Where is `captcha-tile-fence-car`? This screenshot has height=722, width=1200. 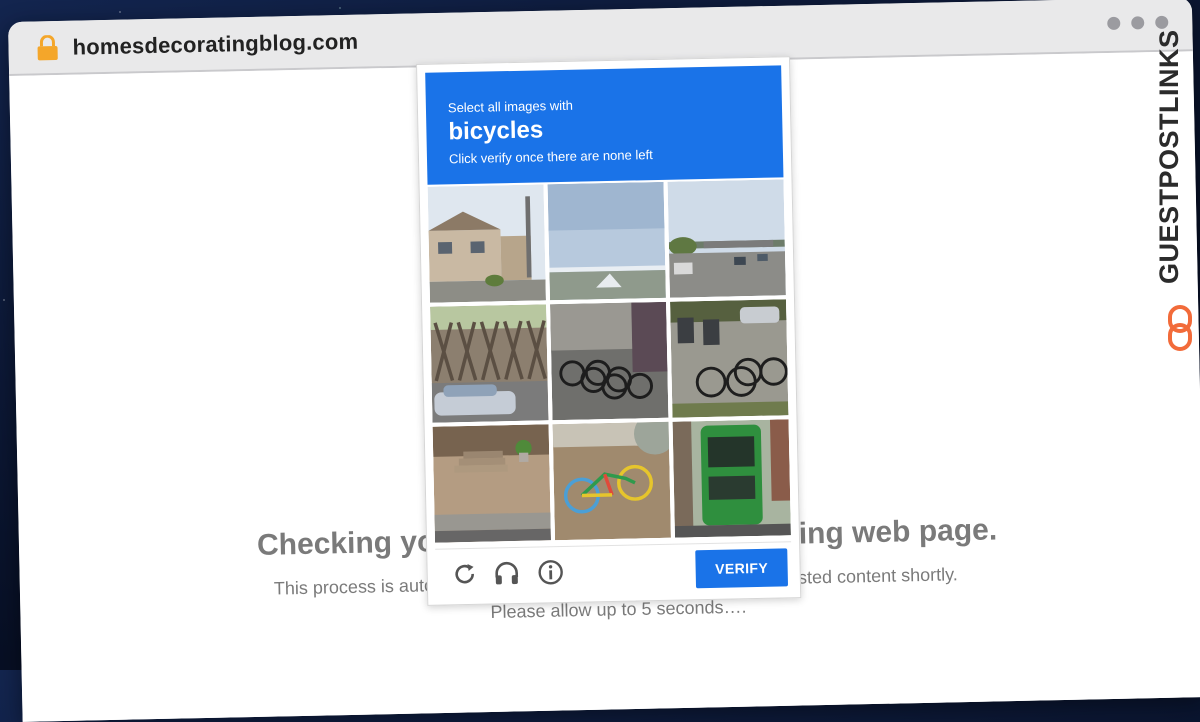 captcha-tile-fence-car is located at coordinates (489, 363).